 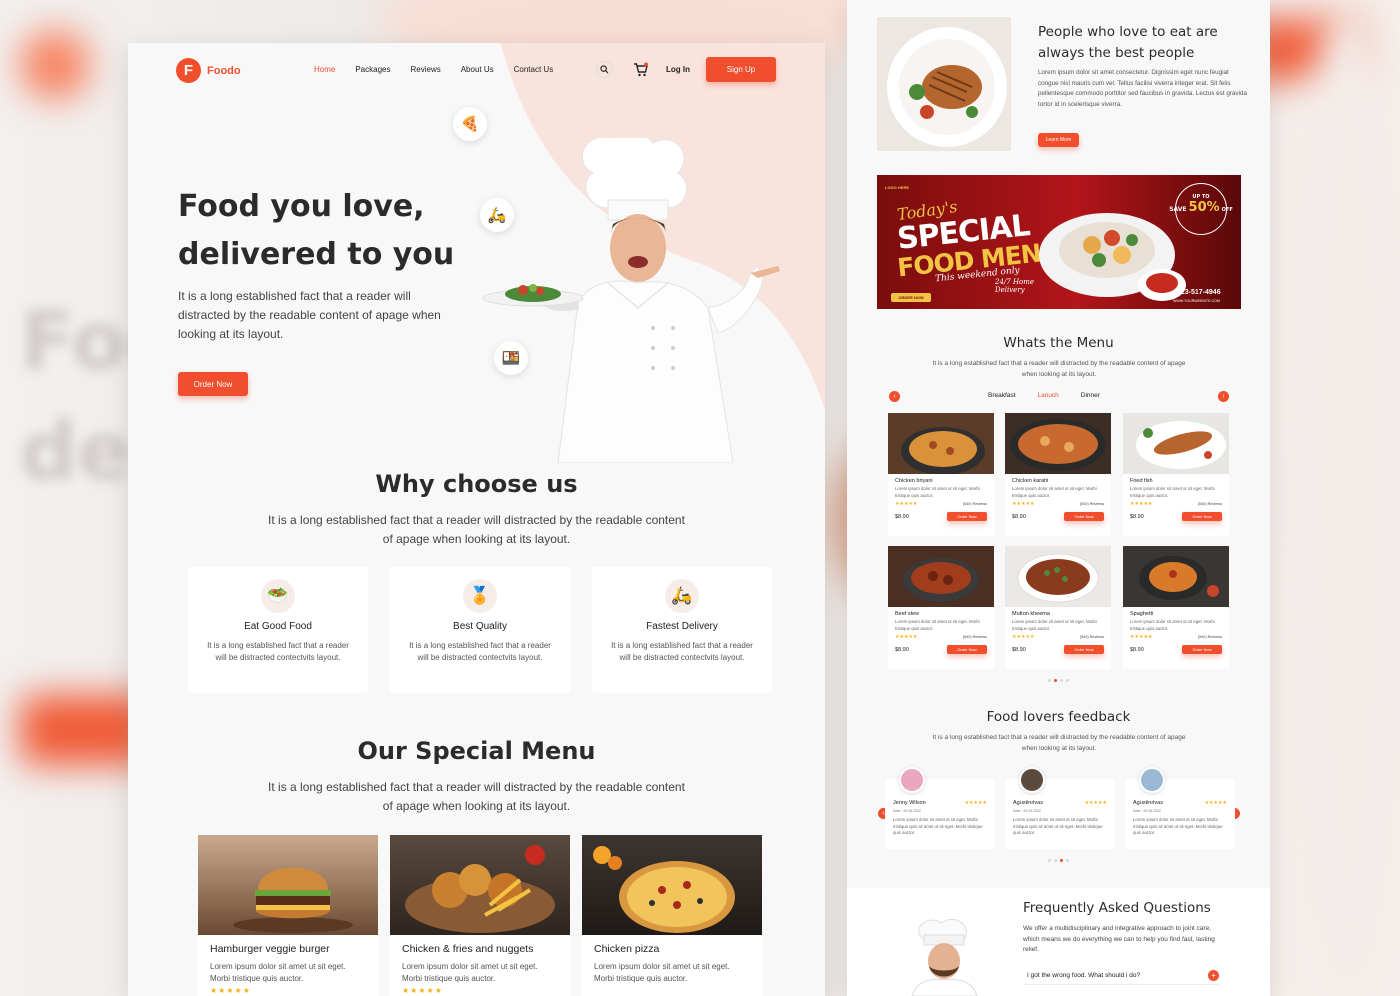 What do you see at coordinates (641, 71) in the screenshot?
I see `cart-icon` at bounding box center [641, 71].